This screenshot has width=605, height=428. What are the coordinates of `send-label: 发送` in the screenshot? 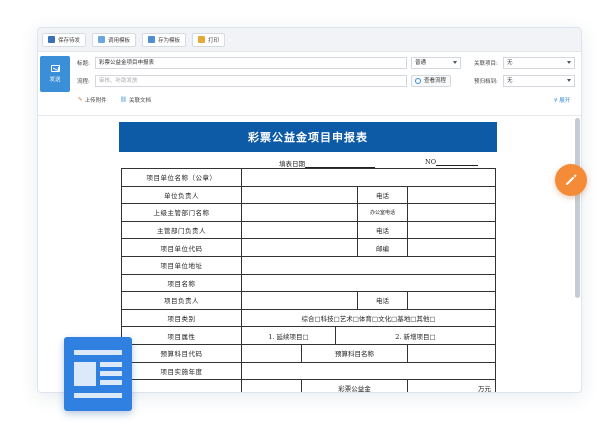 It's located at (55, 80).